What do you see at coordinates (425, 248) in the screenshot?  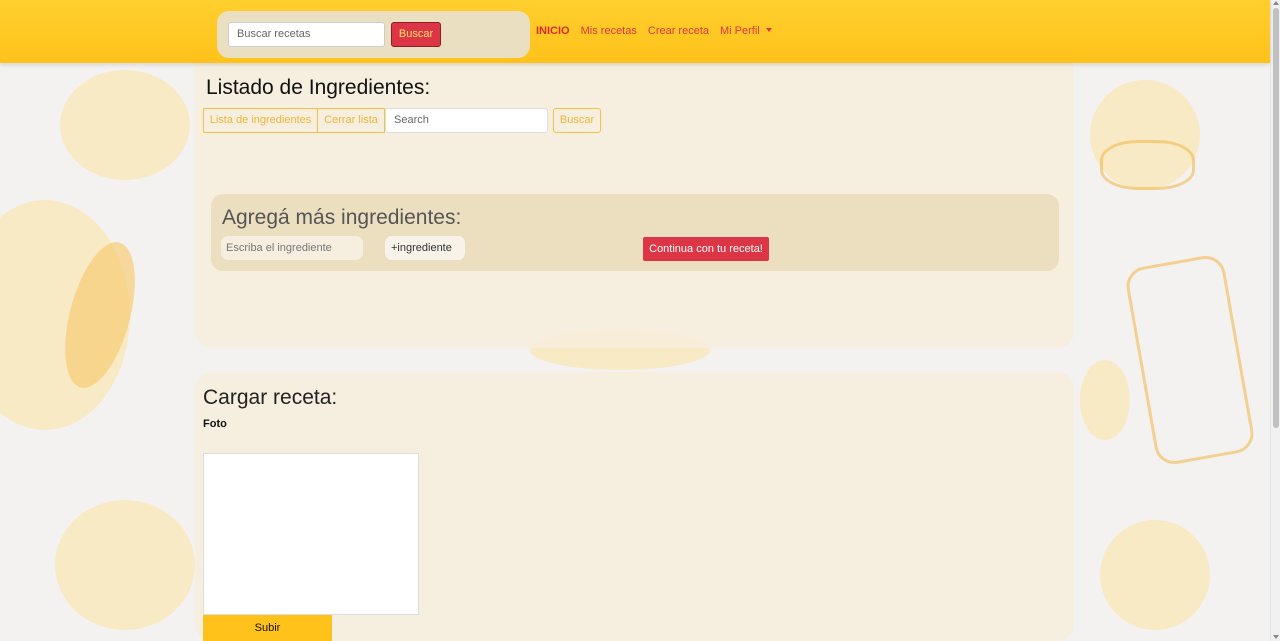 I see `add-ingredient-button: +ingrediente` at bounding box center [425, 248].